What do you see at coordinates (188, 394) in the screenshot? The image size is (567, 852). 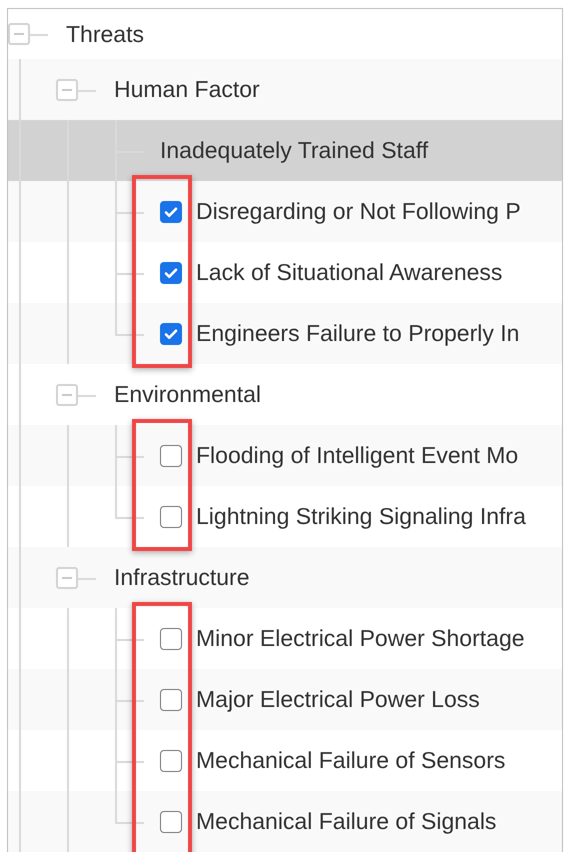 I see `tree-node-label: Environmental` at bounding box center [188, 394].